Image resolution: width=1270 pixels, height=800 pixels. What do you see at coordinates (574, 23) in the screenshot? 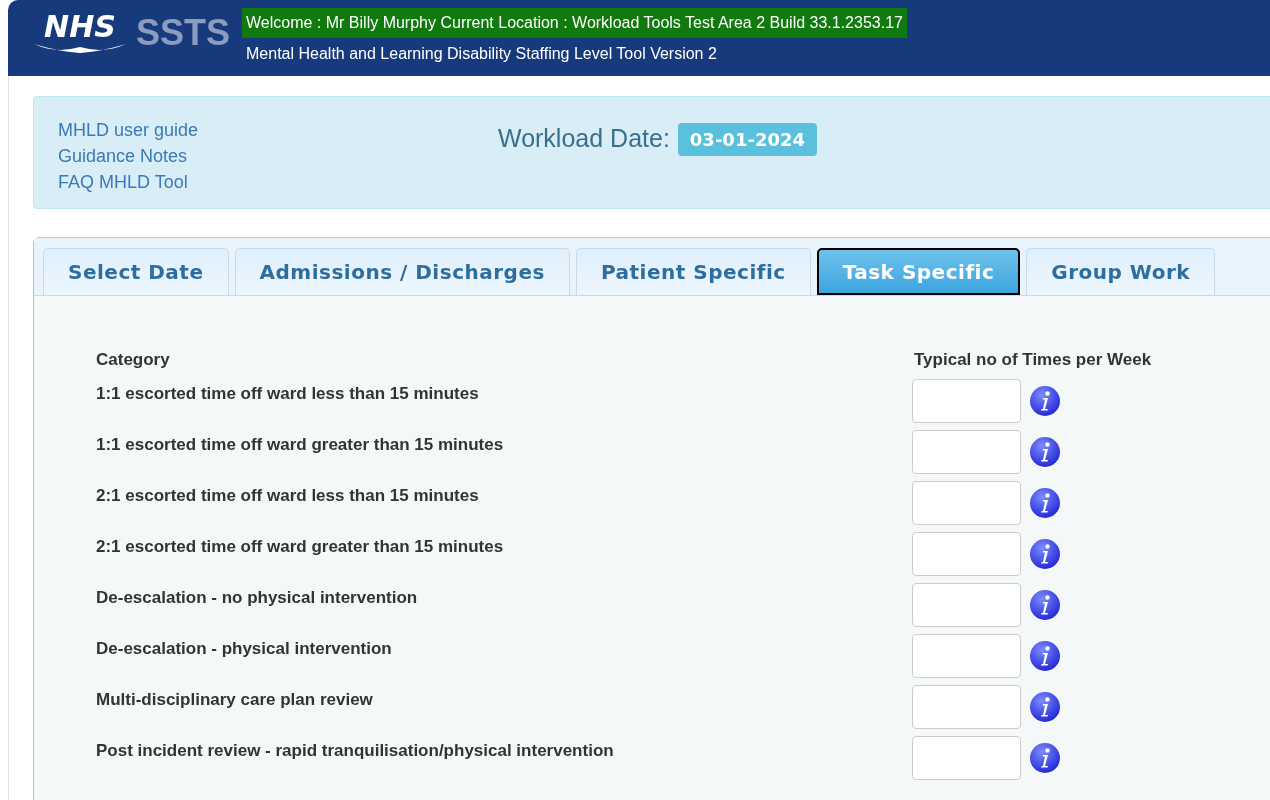
I see `welcome-text: Welcome : Mr Billy Murphy Current Location : Workload Tools Test Area 2 Build 33.1.2353.17` at bounding box center [574, 23].